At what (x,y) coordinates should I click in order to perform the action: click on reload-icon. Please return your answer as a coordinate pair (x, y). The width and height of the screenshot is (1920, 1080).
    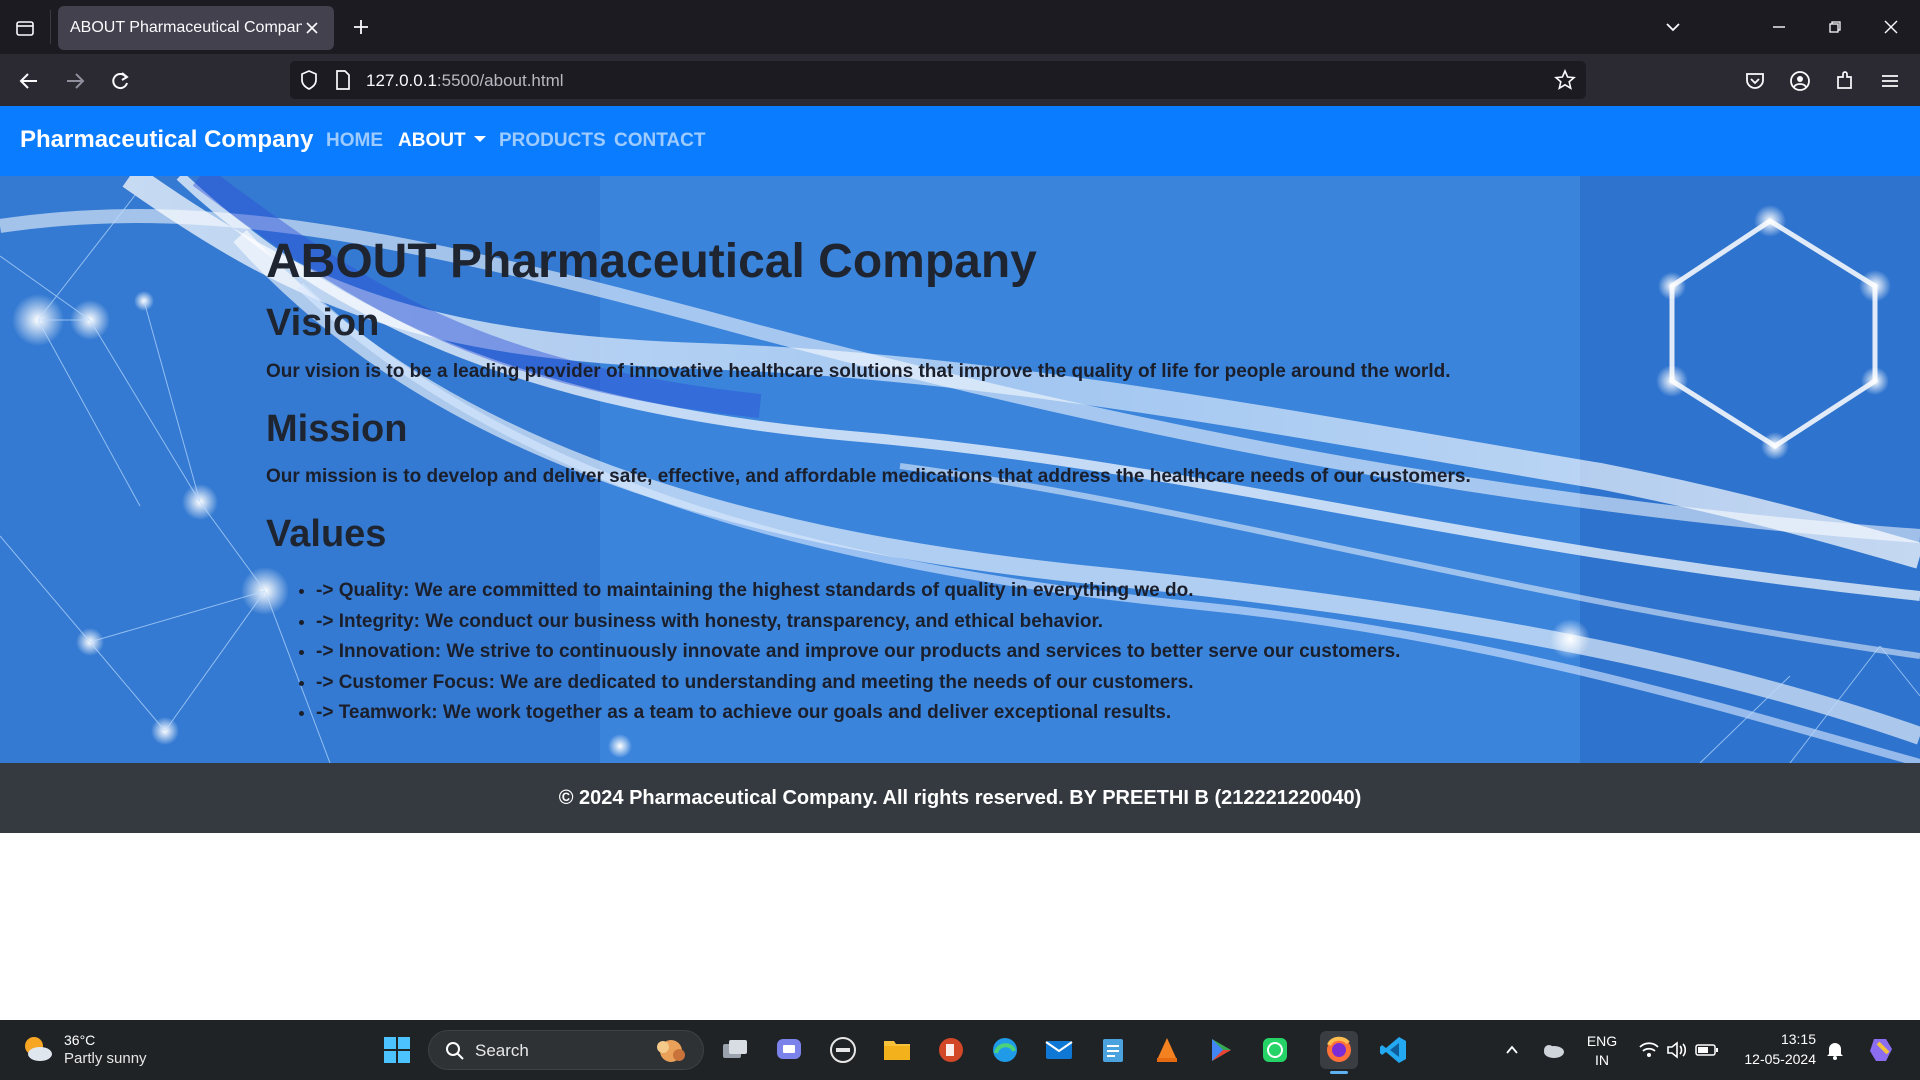
    Looking at the image, I should click on (120, 81).